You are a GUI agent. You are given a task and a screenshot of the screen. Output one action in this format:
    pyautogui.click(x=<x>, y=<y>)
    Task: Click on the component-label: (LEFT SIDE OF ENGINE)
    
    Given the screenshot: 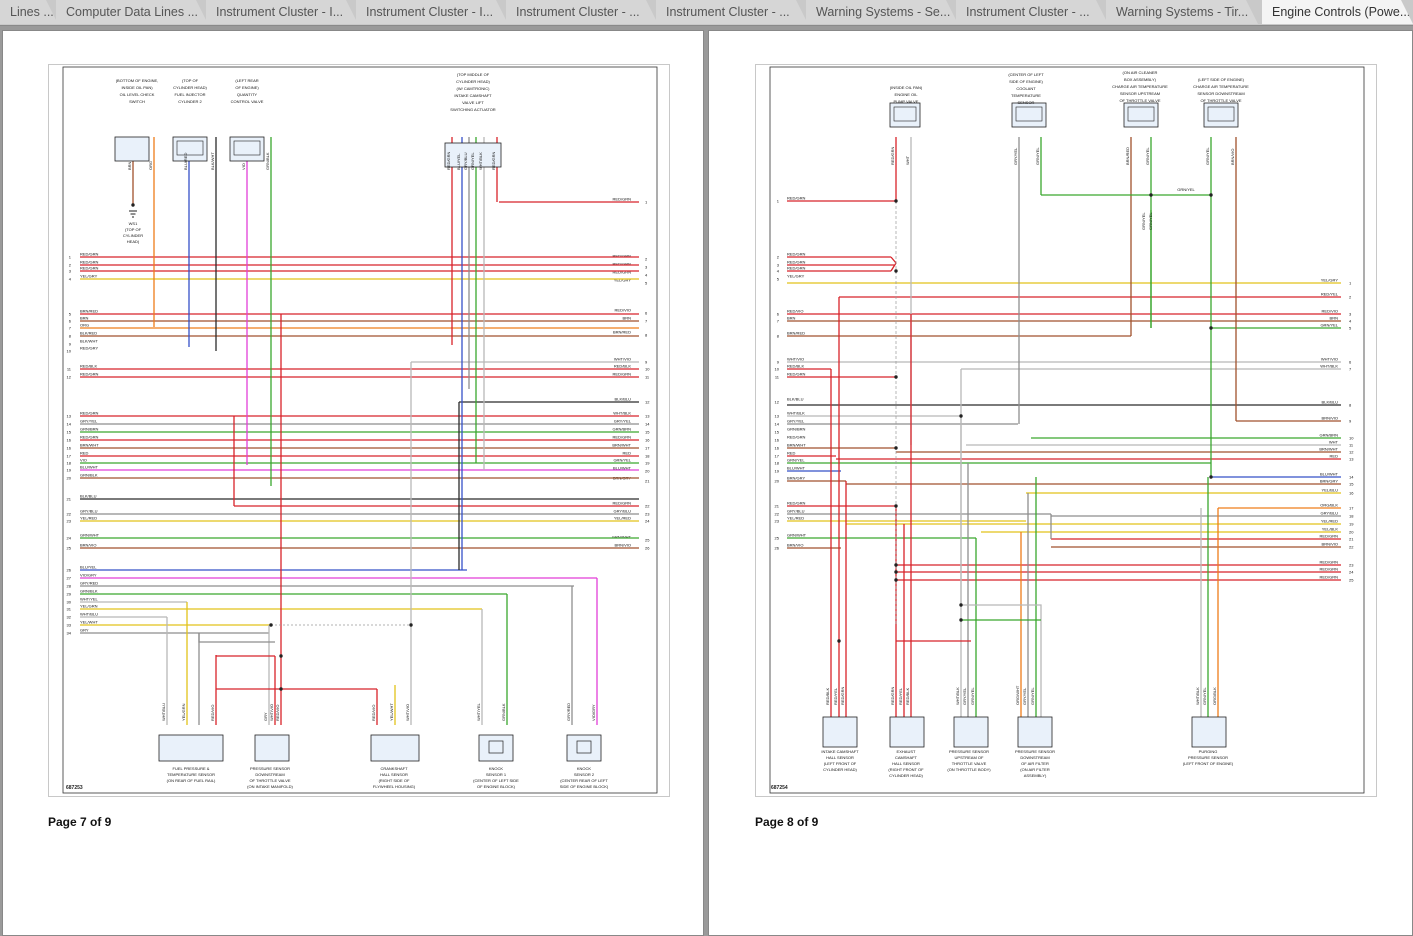 What is the action you would take?
    pyautogui.click(x=1221, y=79)
    